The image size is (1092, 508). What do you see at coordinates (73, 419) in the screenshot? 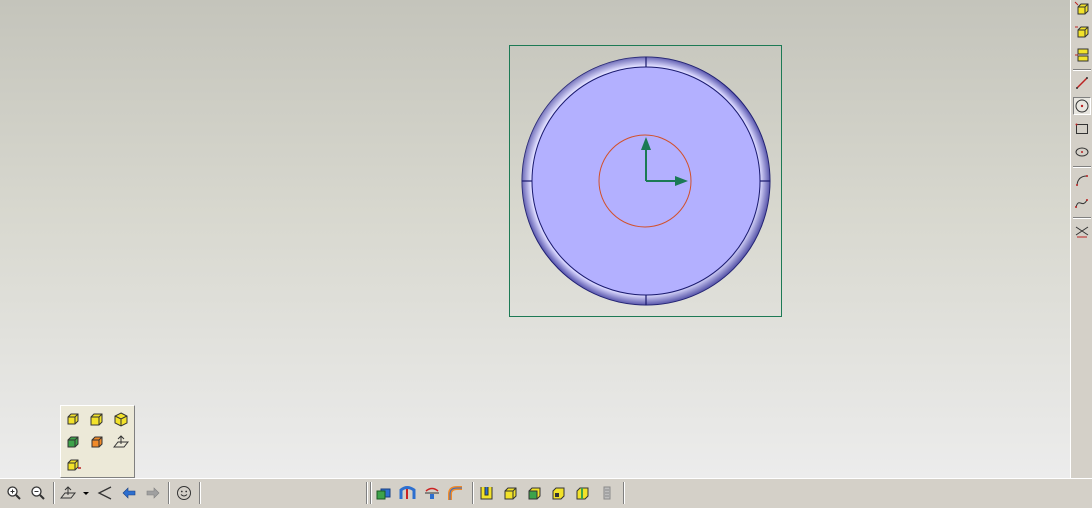
I see `front-view-icon` at bounding box center [73, 419].